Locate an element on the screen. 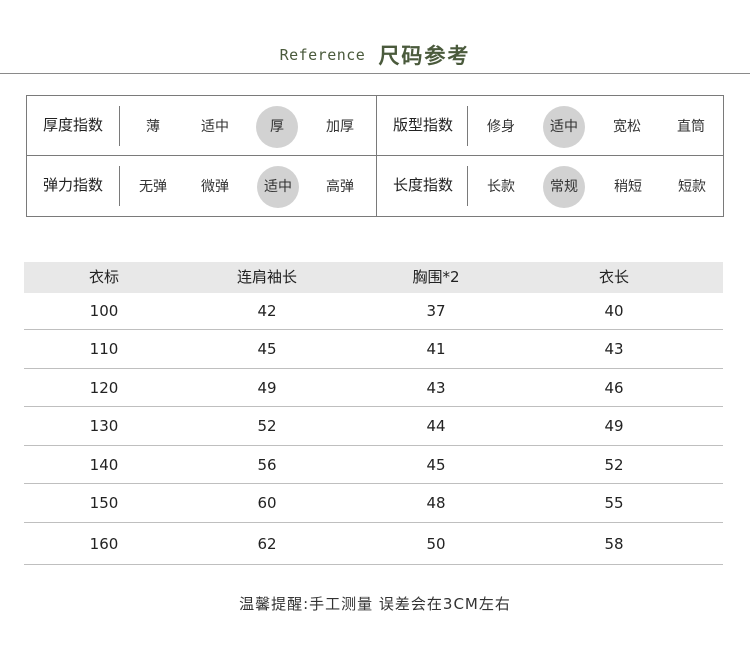 Image resolution: width=750 pixels, height=659 pixels. index-fit: 版型指数 修身 适中 宽松 直筒 is located at coordinates (550, 125).